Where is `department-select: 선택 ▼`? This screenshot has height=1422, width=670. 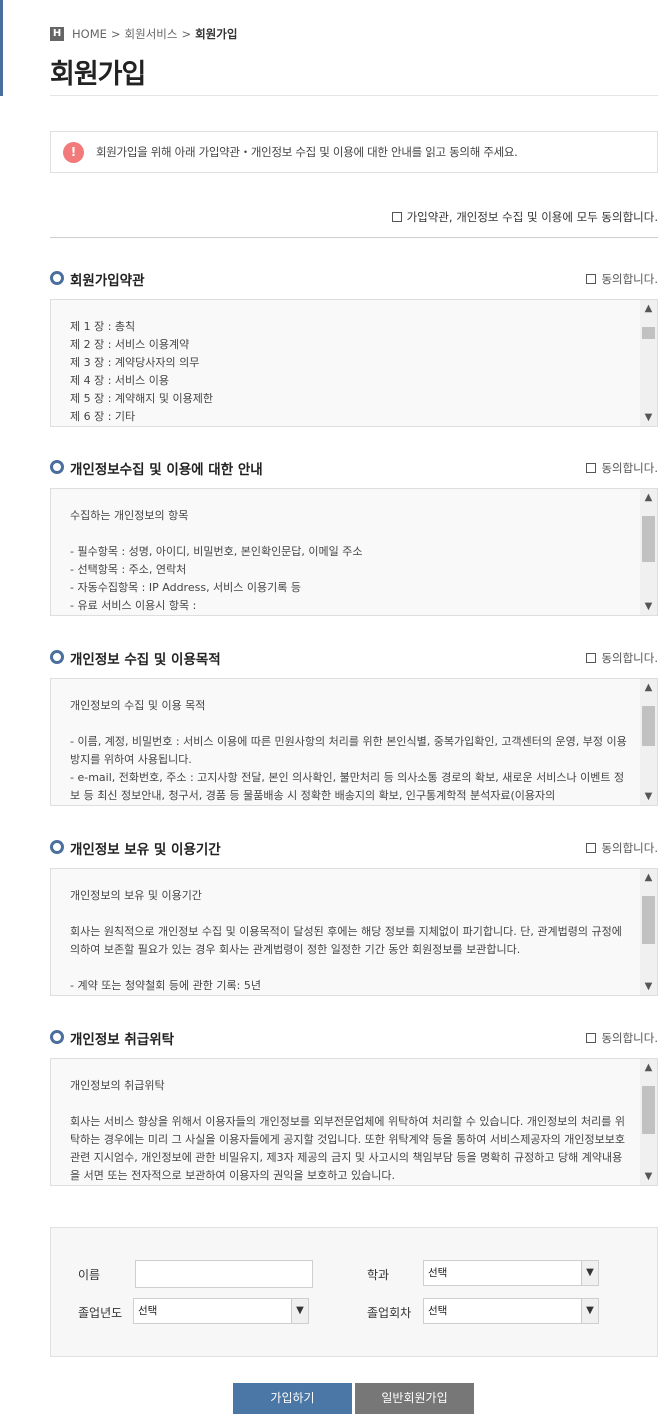
department-select: 선택 ▼ is located at coordinates (511, 1273).